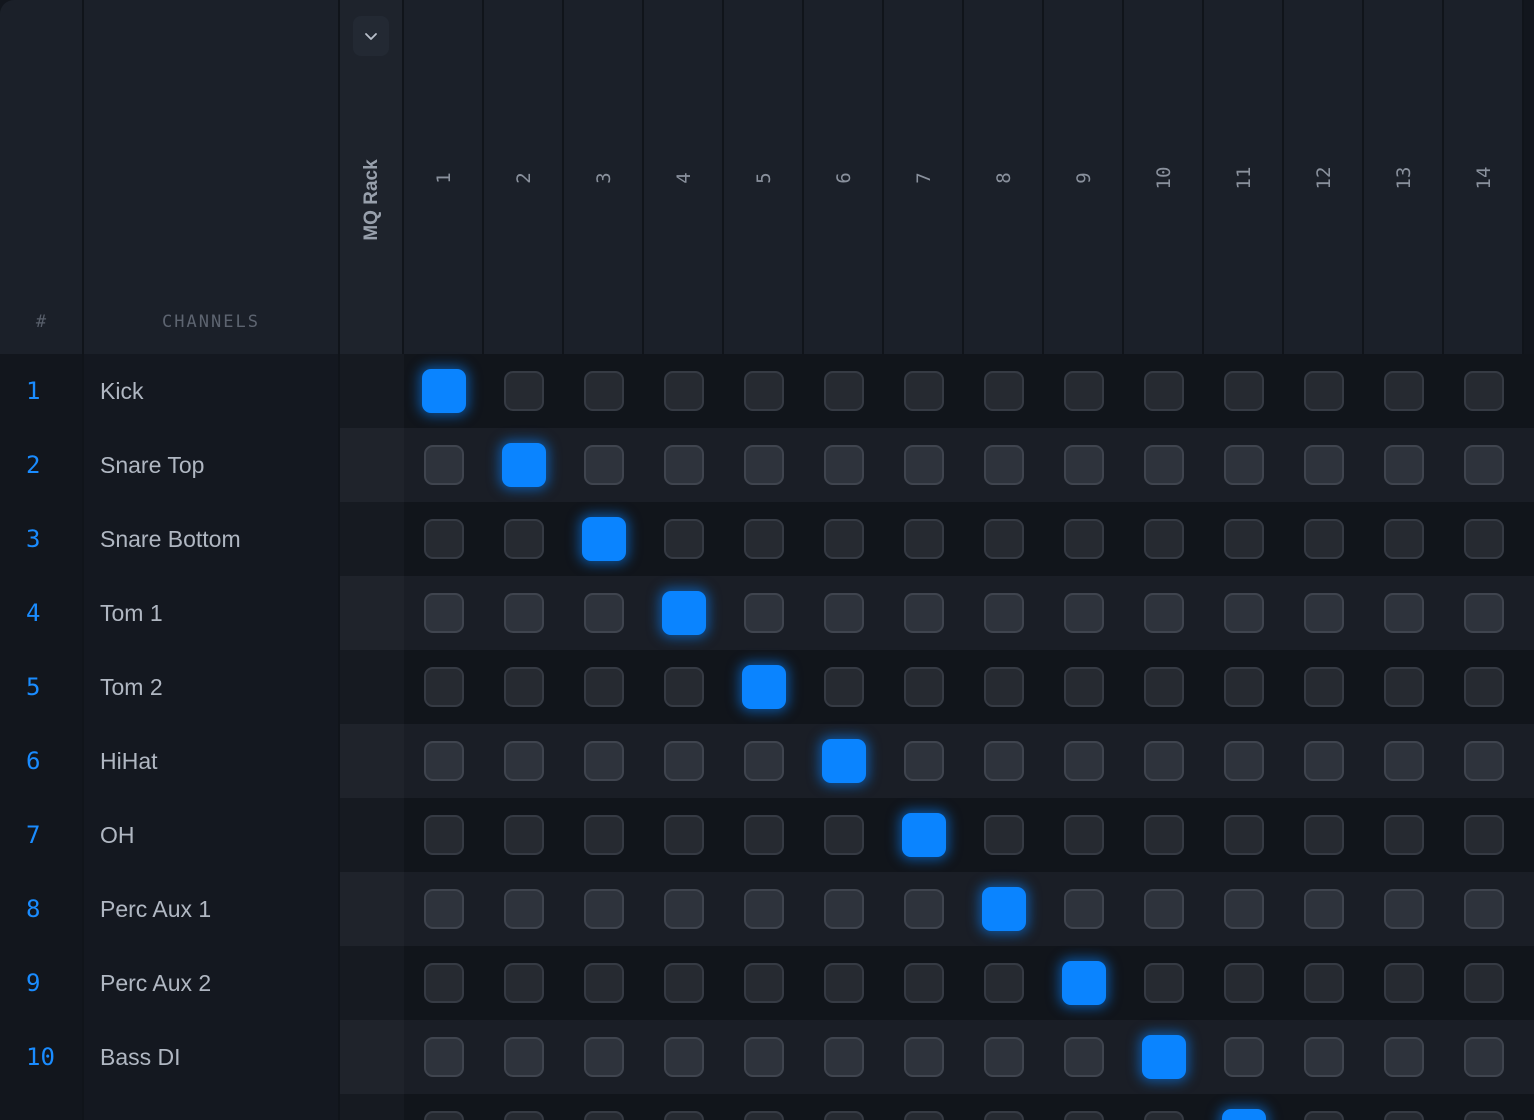  What do you see at coordinates (604, 177) in the screenshot?
I see `output-column-header: 3` at bounding box center [604, 177].